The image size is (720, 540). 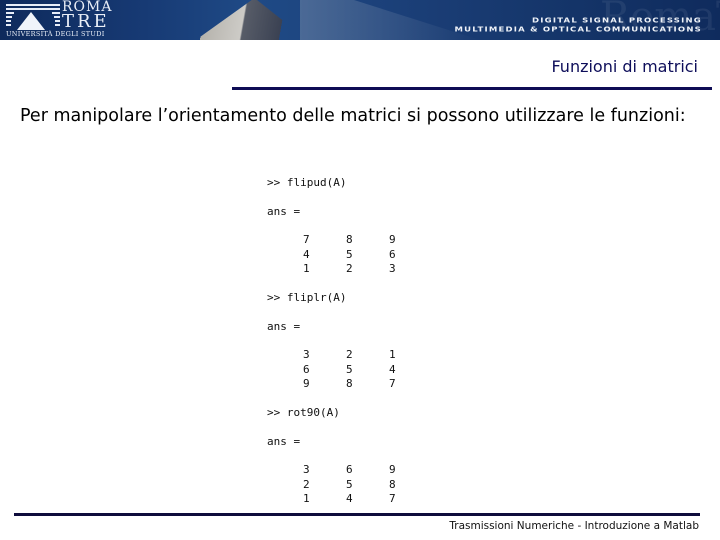 I want to click on title-divider, so click(x=472, y=88).